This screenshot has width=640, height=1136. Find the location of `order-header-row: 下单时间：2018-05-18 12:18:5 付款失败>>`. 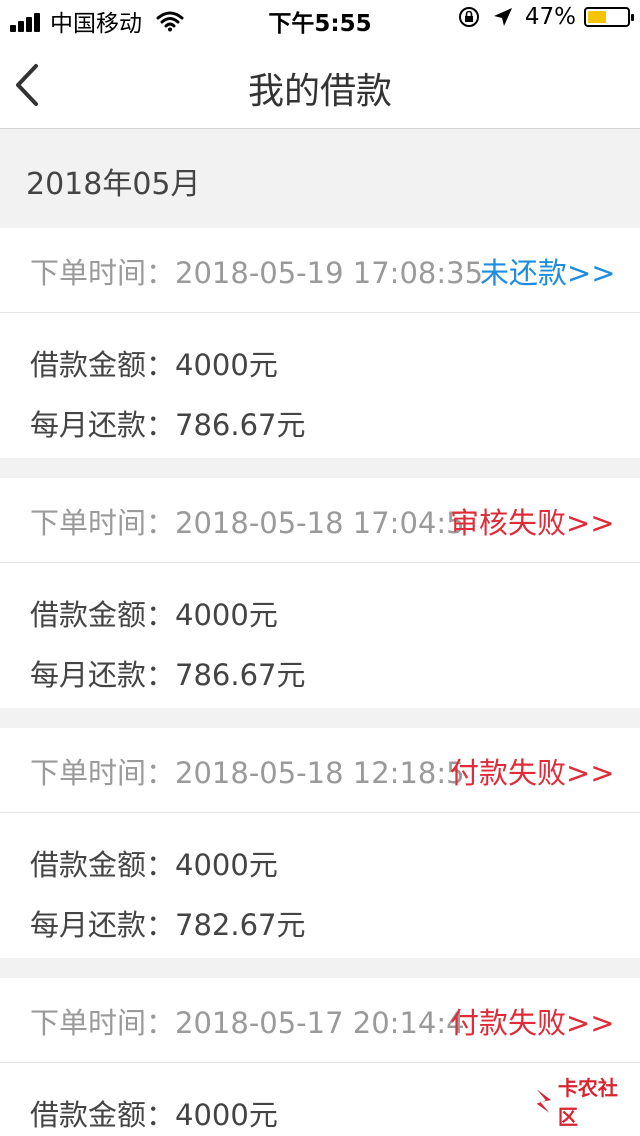

order-header-row: 下单时间：2018-05-18 12:18:5 付款失败>> is located at coordinates (320, 770).